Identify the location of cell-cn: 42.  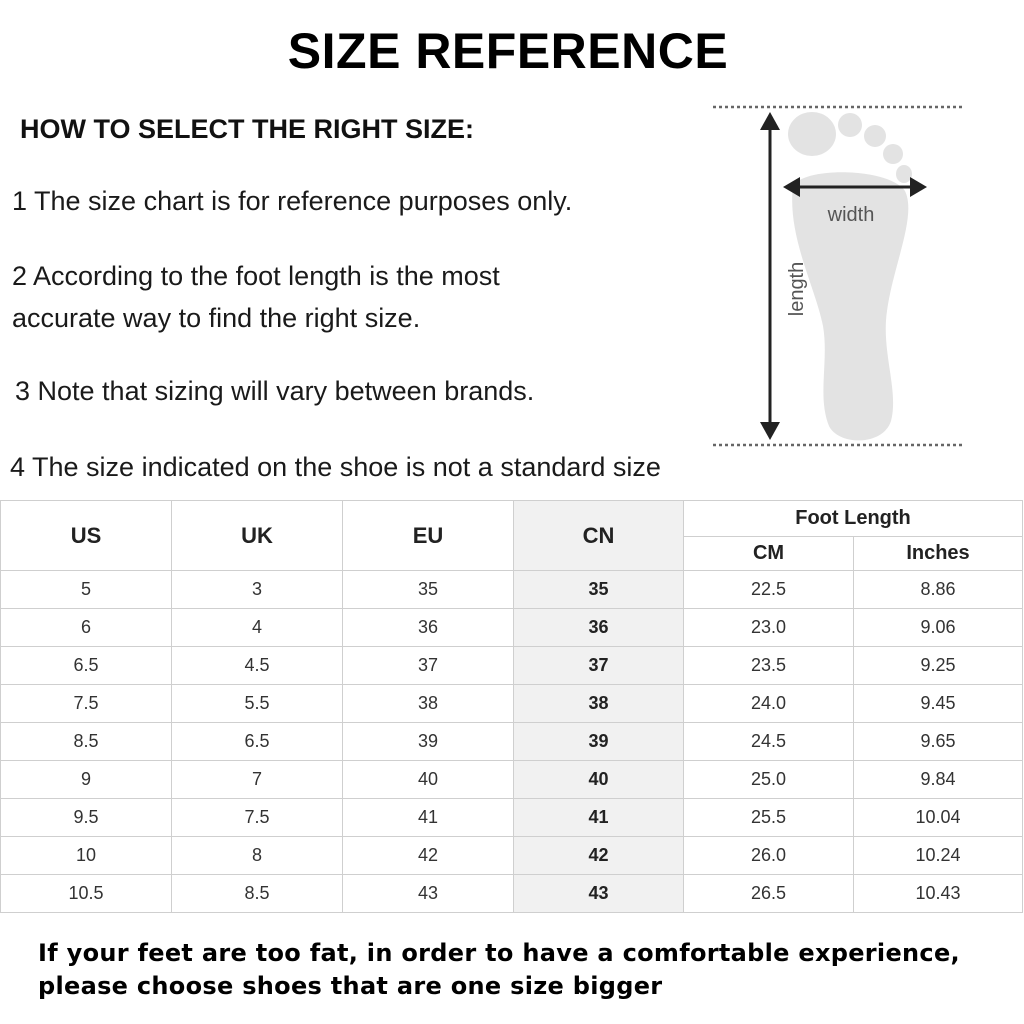
(598, 855).